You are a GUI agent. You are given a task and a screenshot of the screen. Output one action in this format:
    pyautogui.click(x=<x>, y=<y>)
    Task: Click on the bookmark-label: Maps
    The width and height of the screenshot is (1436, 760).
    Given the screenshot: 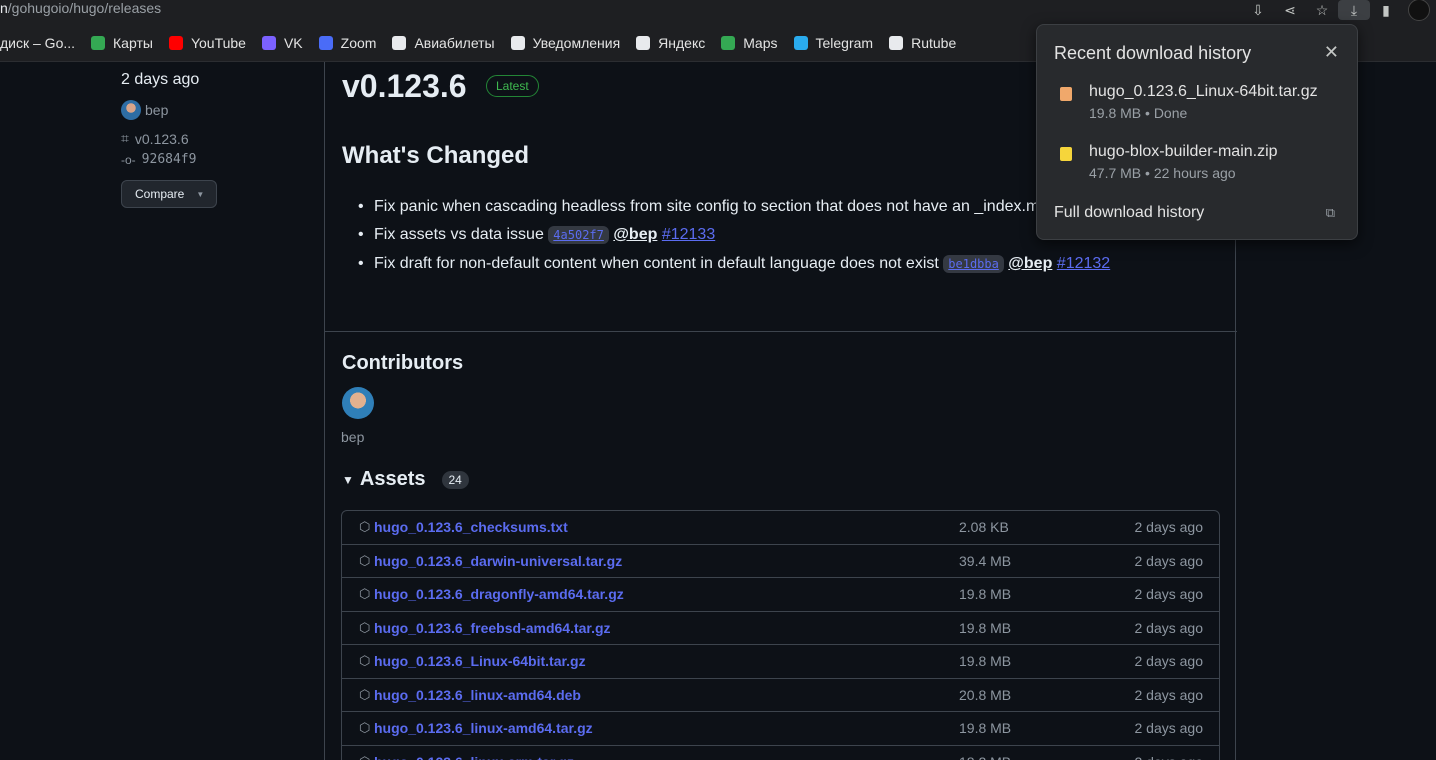 What is the action you would take?
    pyautogui.click(x=760, y=42)
    